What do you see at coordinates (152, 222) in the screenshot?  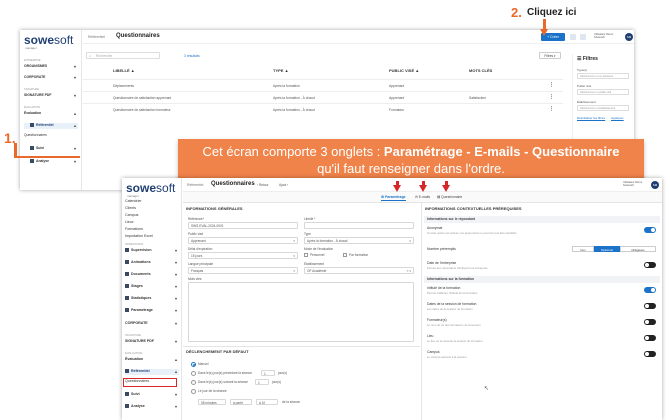 I see `sidebar-item-lieux: Lieux` at bounding box center [152, 222].